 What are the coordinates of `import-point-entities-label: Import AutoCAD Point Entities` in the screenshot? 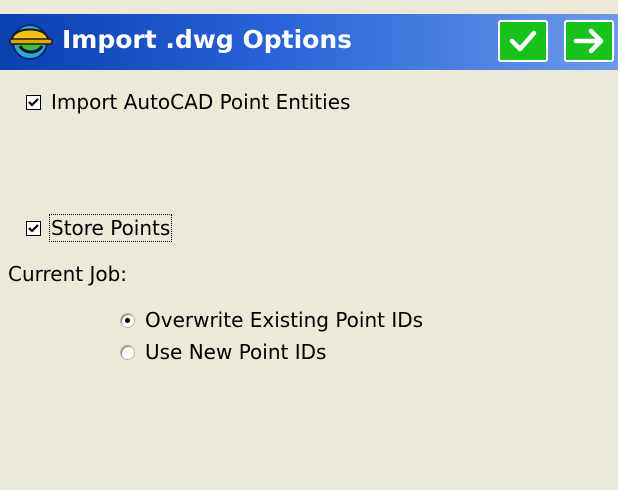 It's located at (201, 102).